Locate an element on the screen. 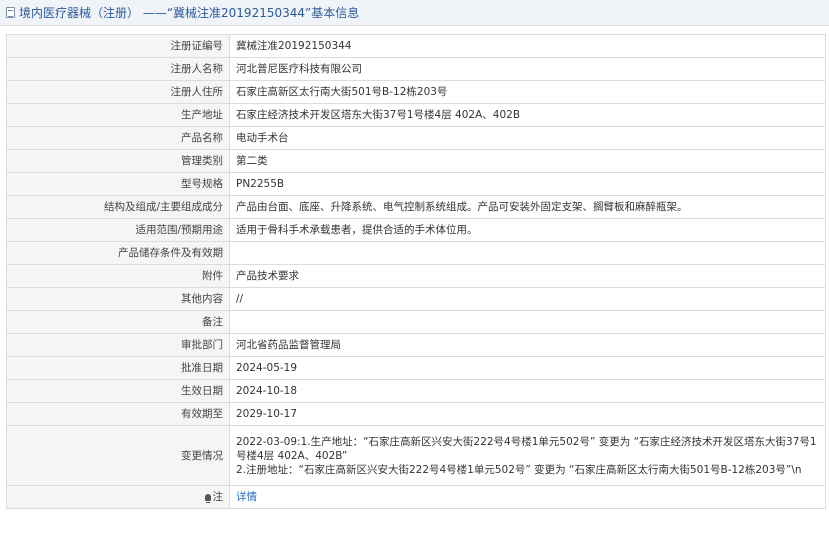 This screenshot has width=829, height=535. table-row: 注册证编号 冀械注准20192150344 is located at coordinates (416, 46).